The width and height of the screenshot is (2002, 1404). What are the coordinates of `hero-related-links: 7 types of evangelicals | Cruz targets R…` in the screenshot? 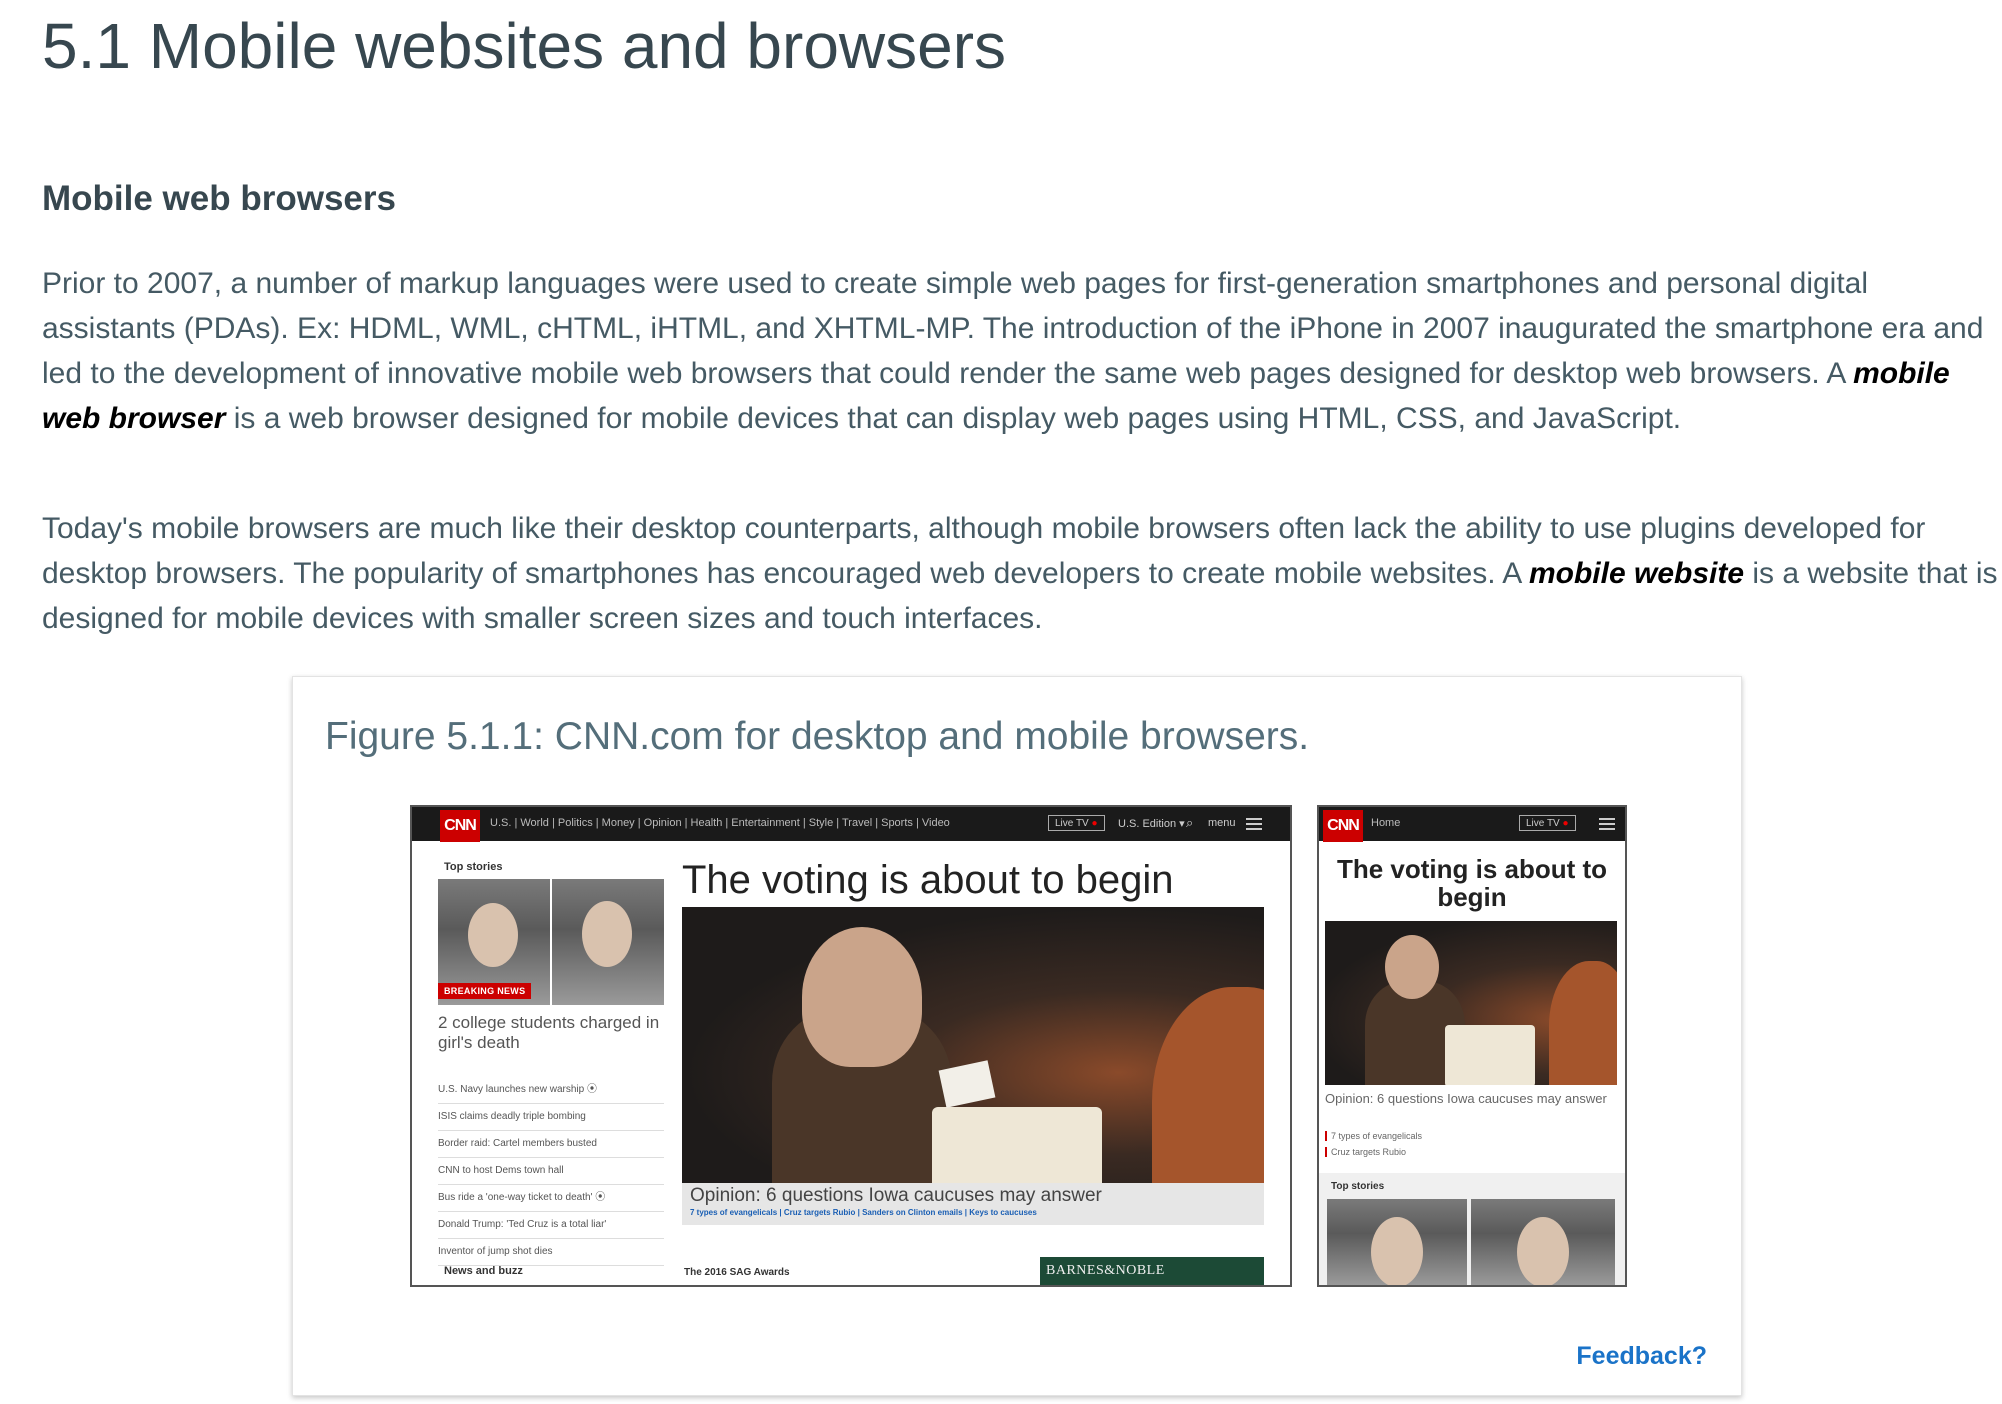 It's located at (863, 1212).